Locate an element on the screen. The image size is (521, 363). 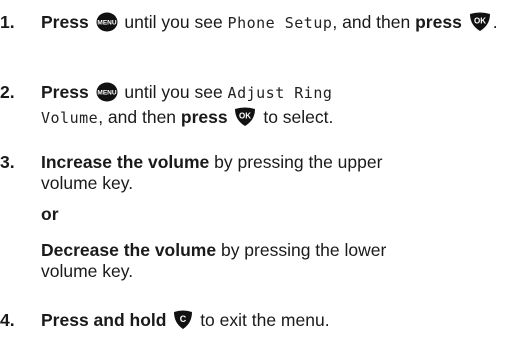
step-emphasis: Increase the volume is located at coordinates (125, 162).